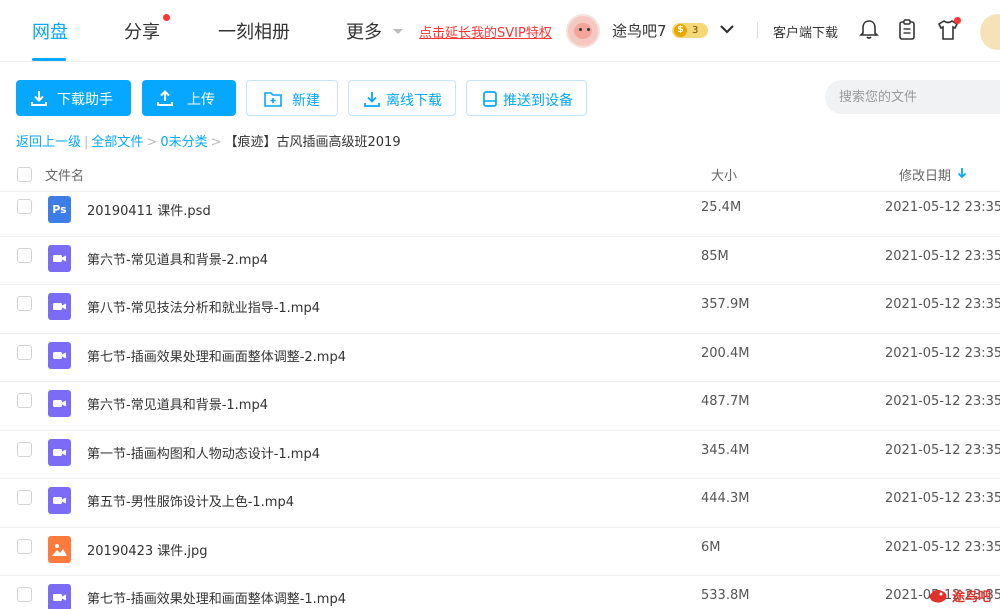 This screenshot has width=1000, height=609. Describe the element at coordinates (680, 30) in the screenshot. I see `svip-coin-icon: $` at that location.